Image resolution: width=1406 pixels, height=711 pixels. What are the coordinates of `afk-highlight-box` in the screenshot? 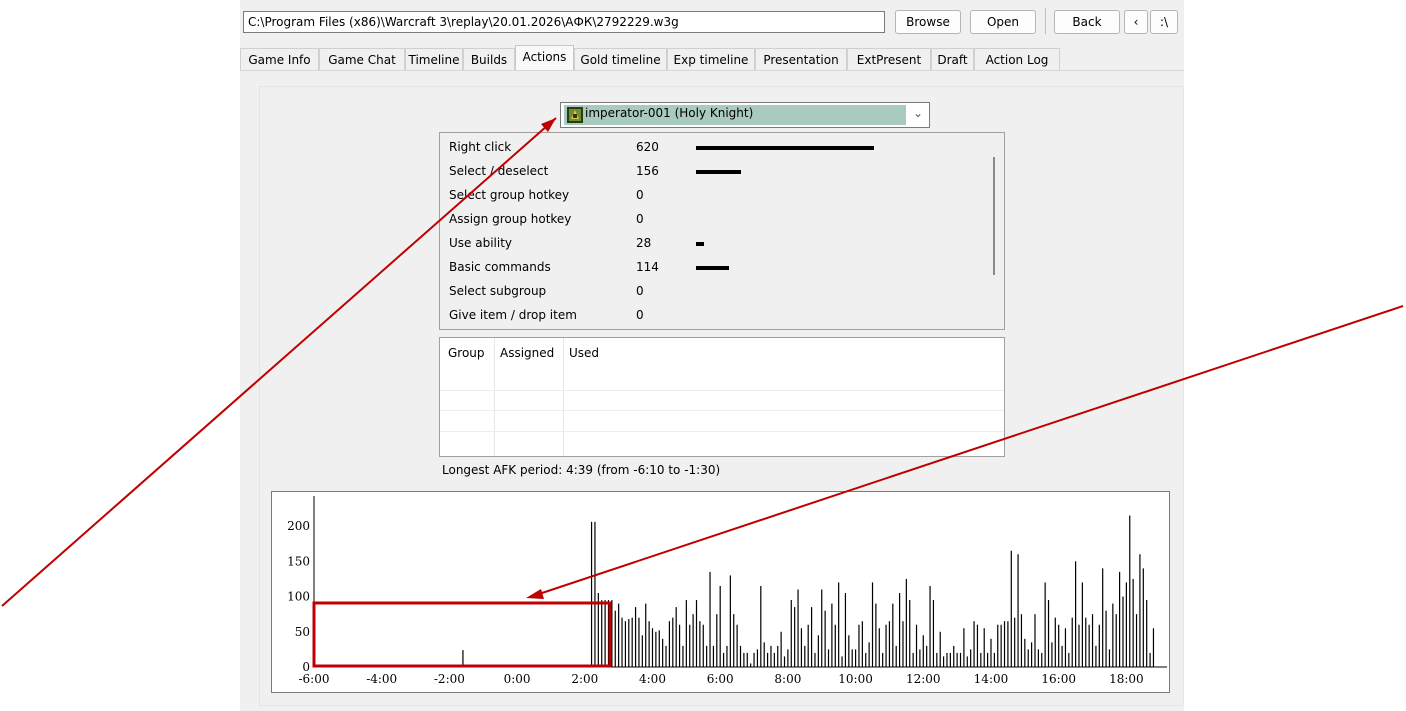 It's located at (462, 634).